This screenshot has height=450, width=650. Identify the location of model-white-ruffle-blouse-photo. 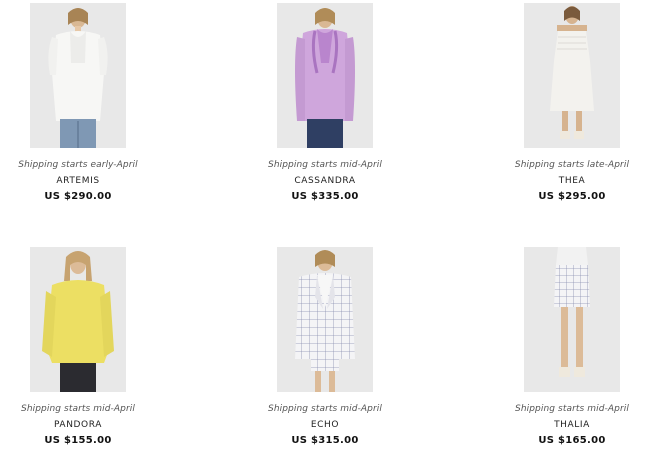
(78, 75).